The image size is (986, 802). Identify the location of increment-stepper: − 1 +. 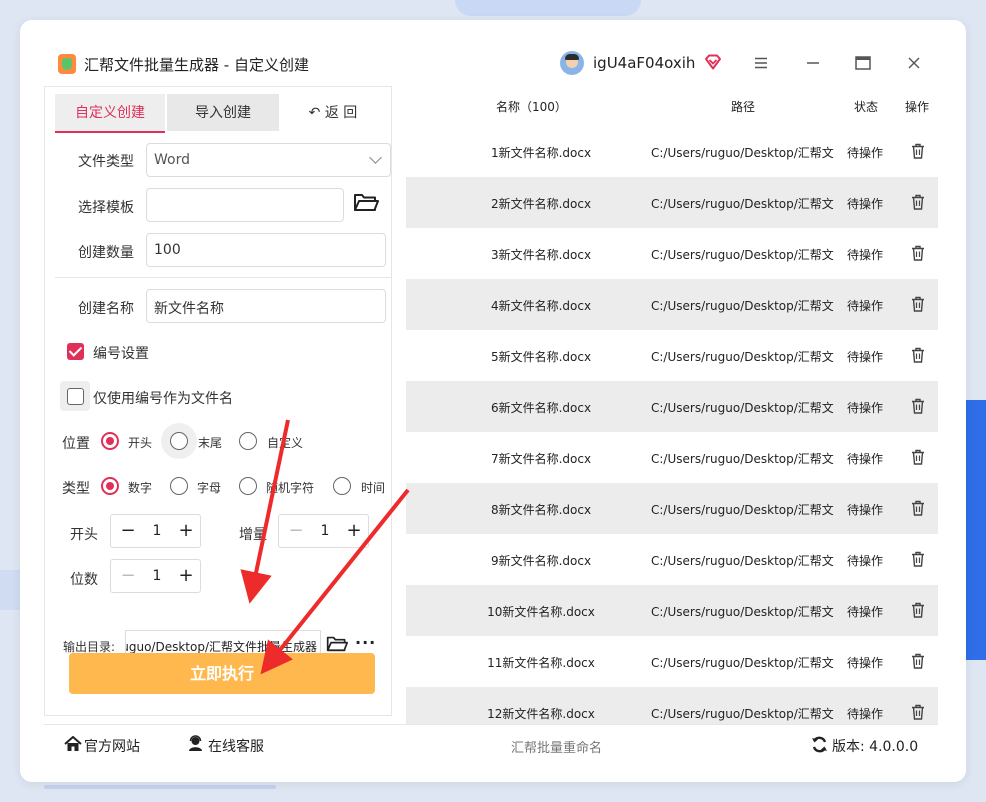
(323, 531).